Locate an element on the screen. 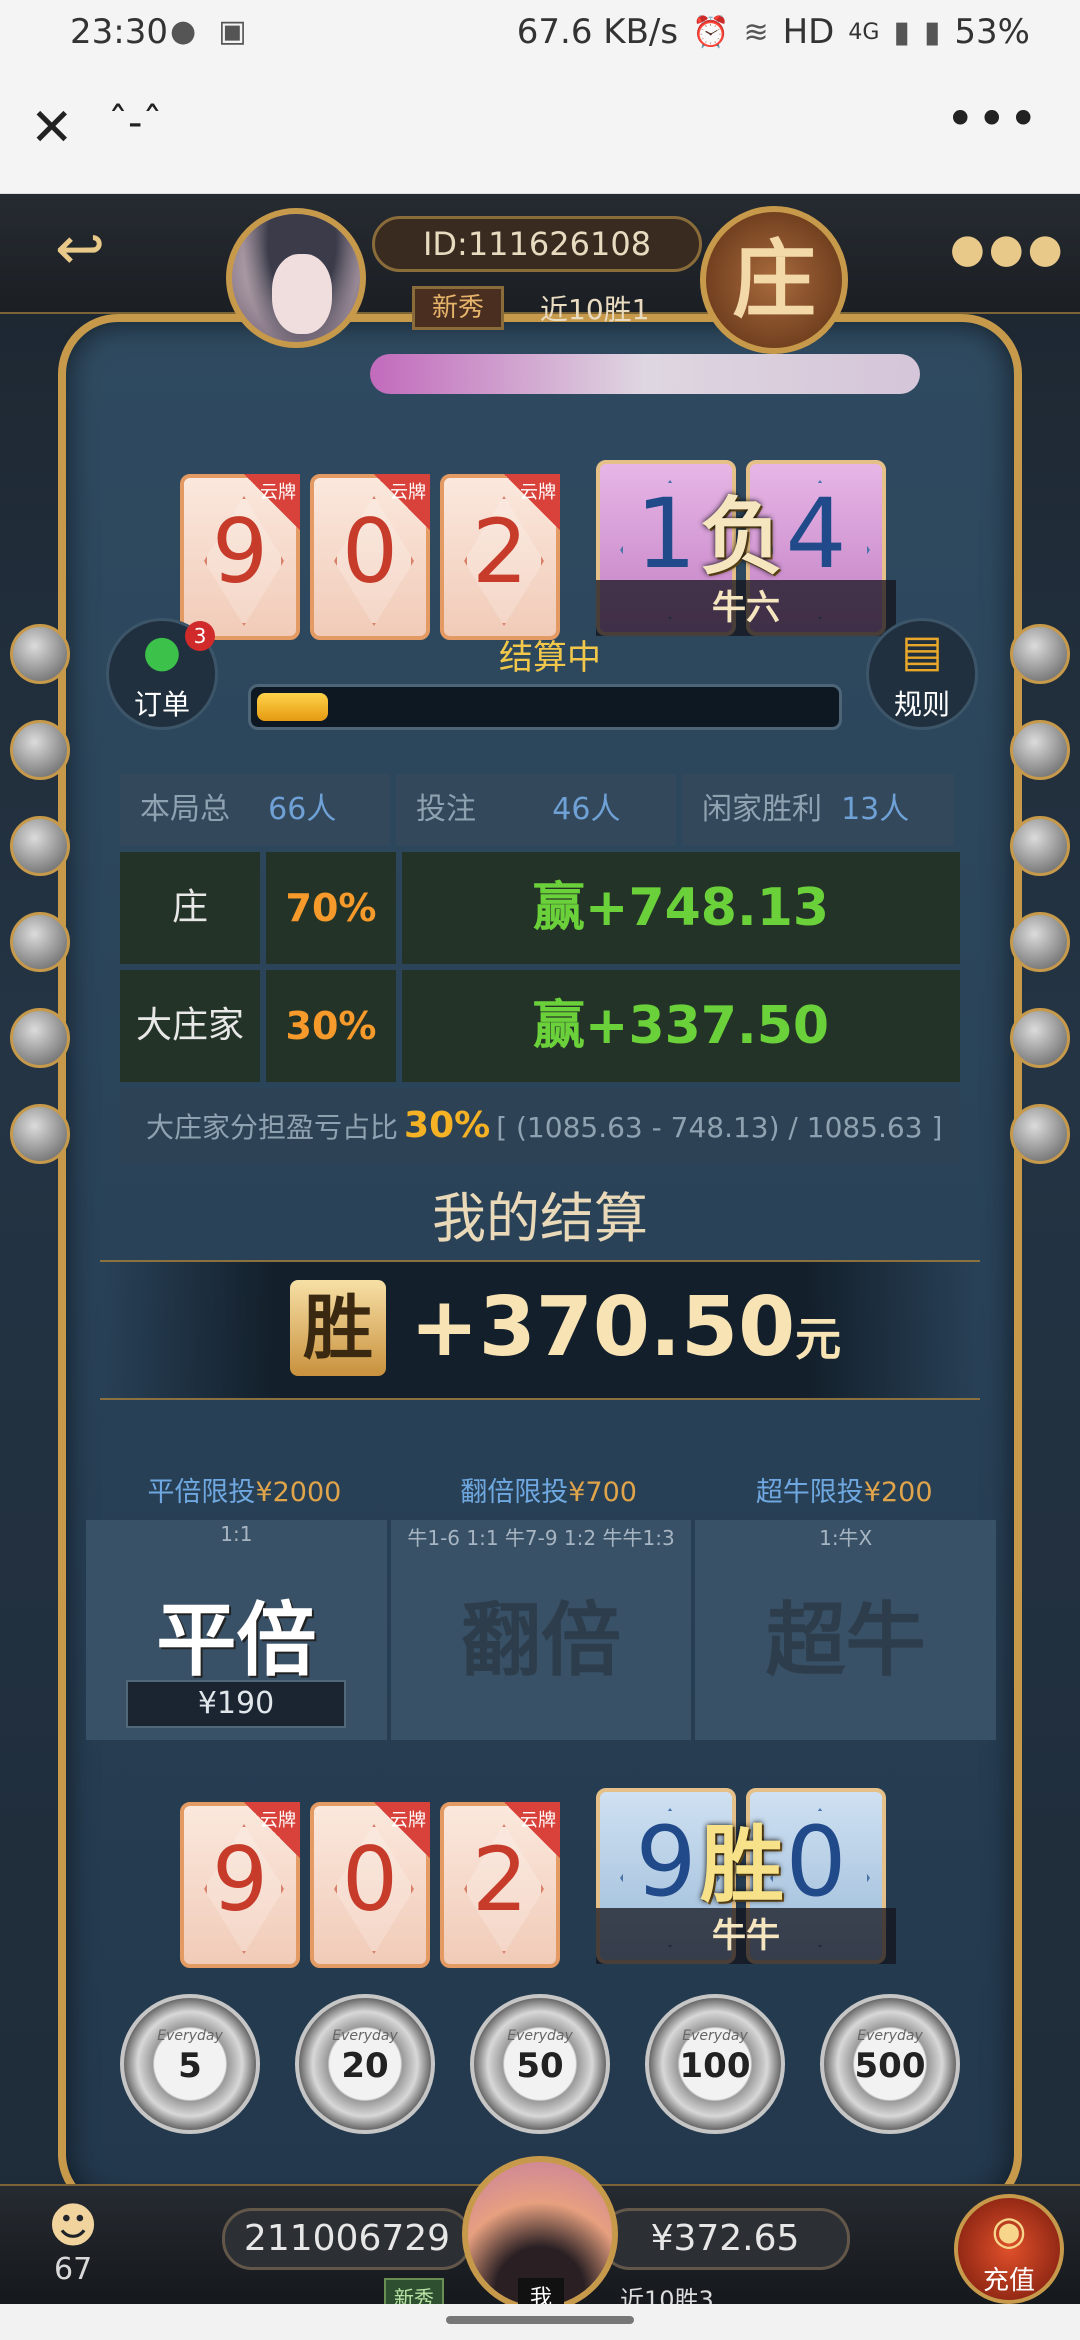 Image resolution: width=1080 pixels, height=2340 pixels. settle-status: 结算中 is located at coordinates (550, 658).